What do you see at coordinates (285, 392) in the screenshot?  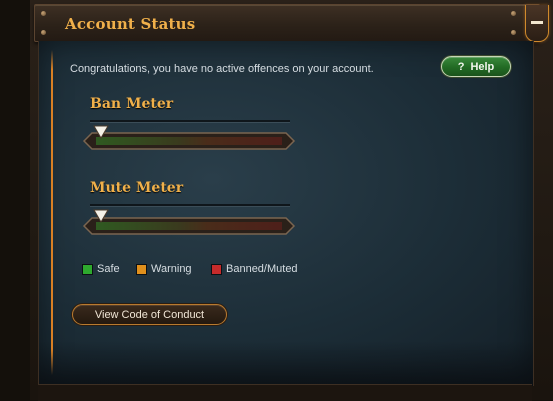 I see `panel-bottom-edge` at bounding box center [285, 392].